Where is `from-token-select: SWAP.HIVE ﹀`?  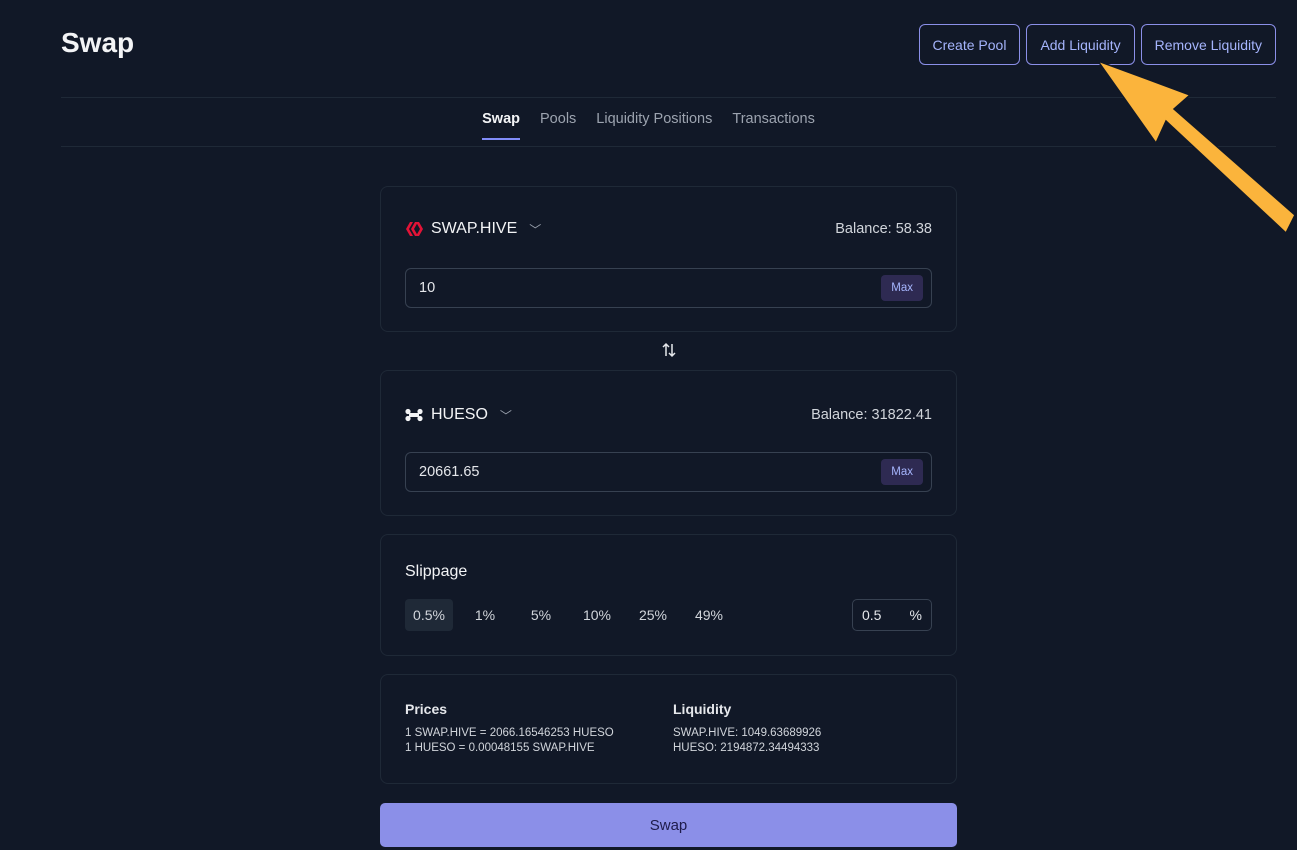 from-token-select: SWAP.HIVE ﹀ is located at coordinates (473, 229).